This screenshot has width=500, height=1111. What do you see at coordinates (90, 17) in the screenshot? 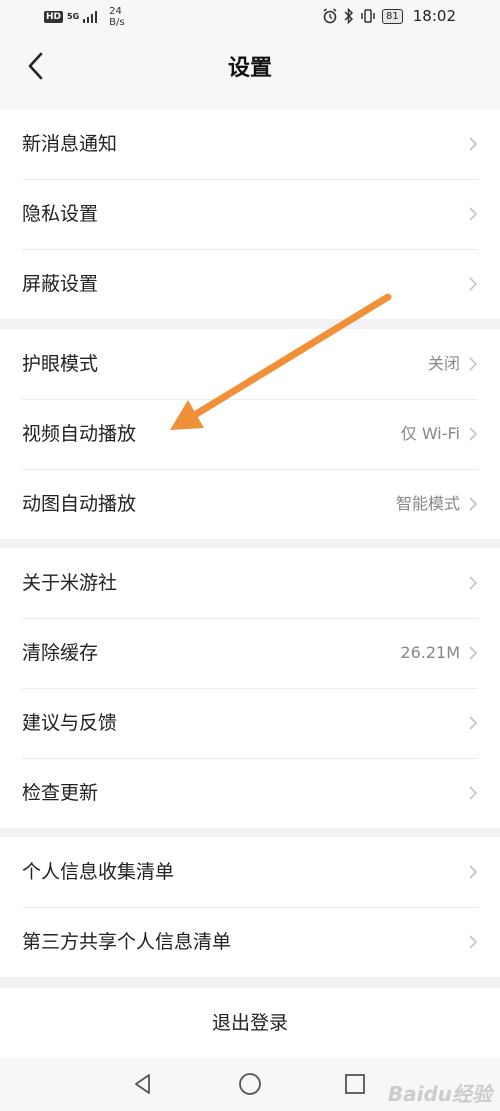
I see `signal-icon` at bounding box center [90, 17].